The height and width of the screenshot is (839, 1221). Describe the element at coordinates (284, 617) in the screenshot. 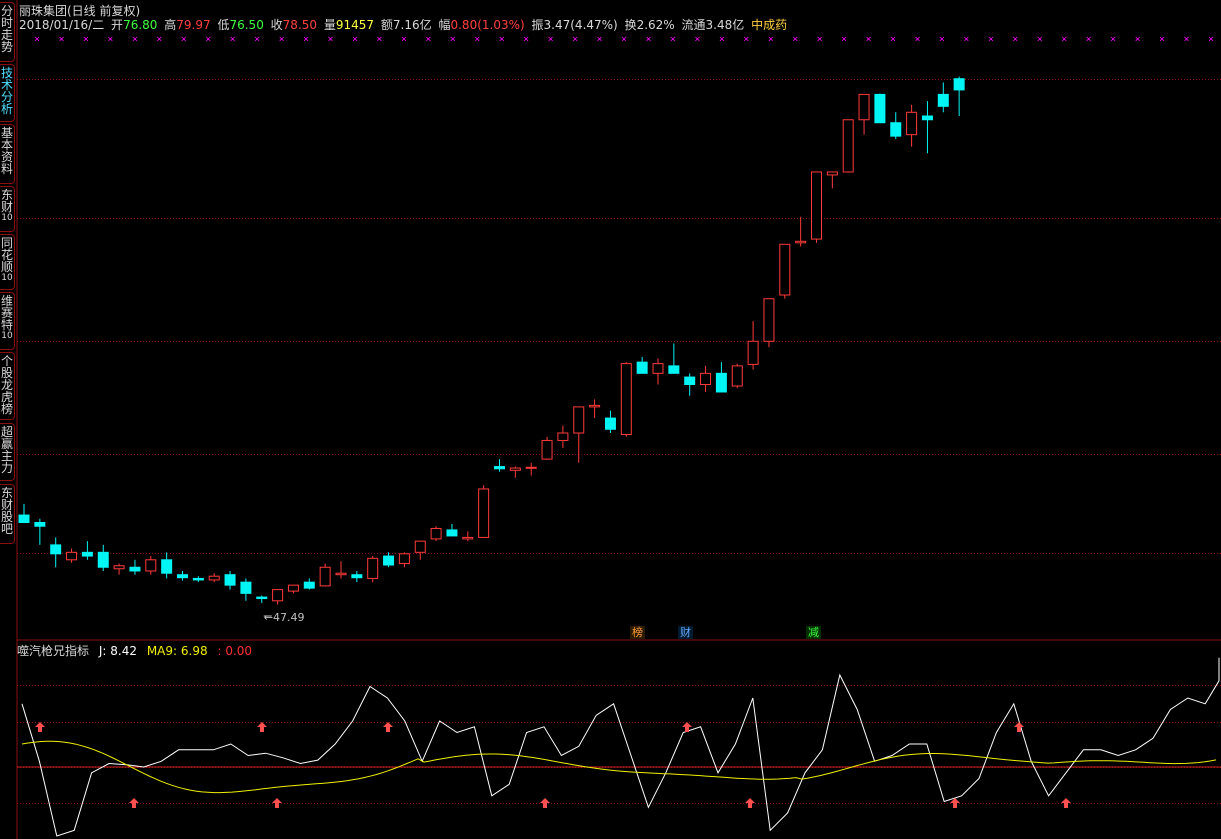

I see `low-price-label: ←47.49` at that location.